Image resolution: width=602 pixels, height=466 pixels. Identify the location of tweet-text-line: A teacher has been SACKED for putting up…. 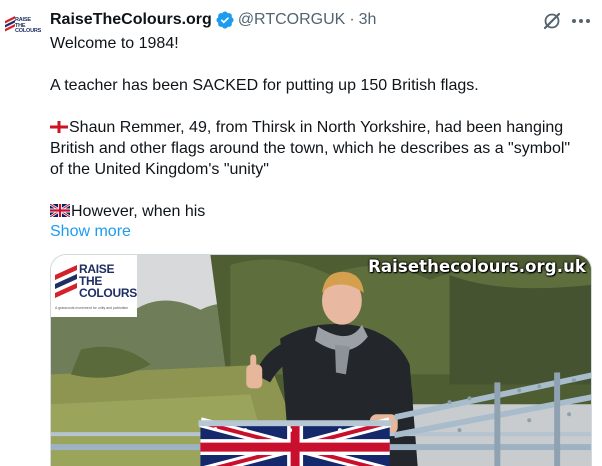
(264, 85).